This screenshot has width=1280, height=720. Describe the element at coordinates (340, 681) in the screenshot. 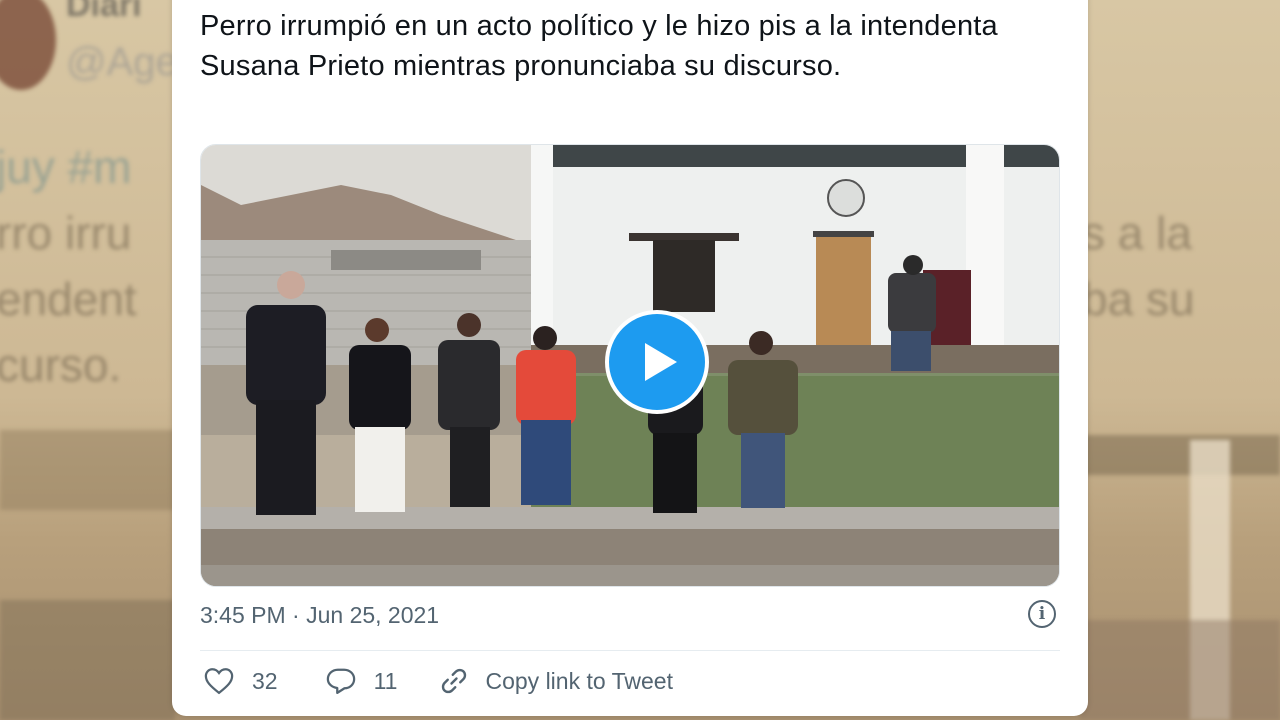

I see `reply-icon` at that location.